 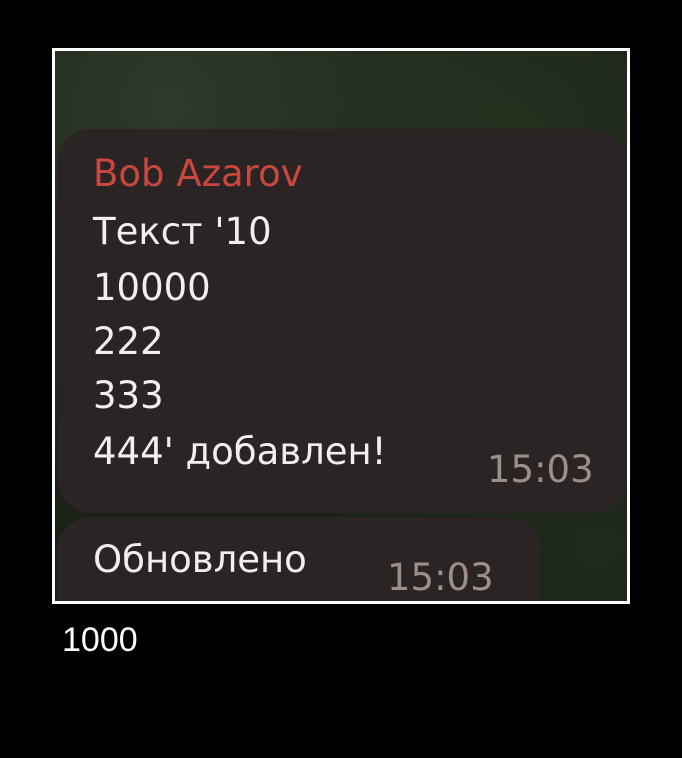 What do you see at coordinates (182, 231) in the screenshot?
I see `message-text-line: Текст '10` at bounding box center [182, 231].